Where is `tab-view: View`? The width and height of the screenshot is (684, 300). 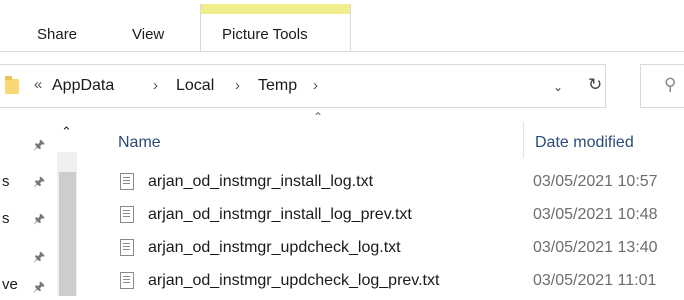 tab-view: View is located at coordinates (148, 34).